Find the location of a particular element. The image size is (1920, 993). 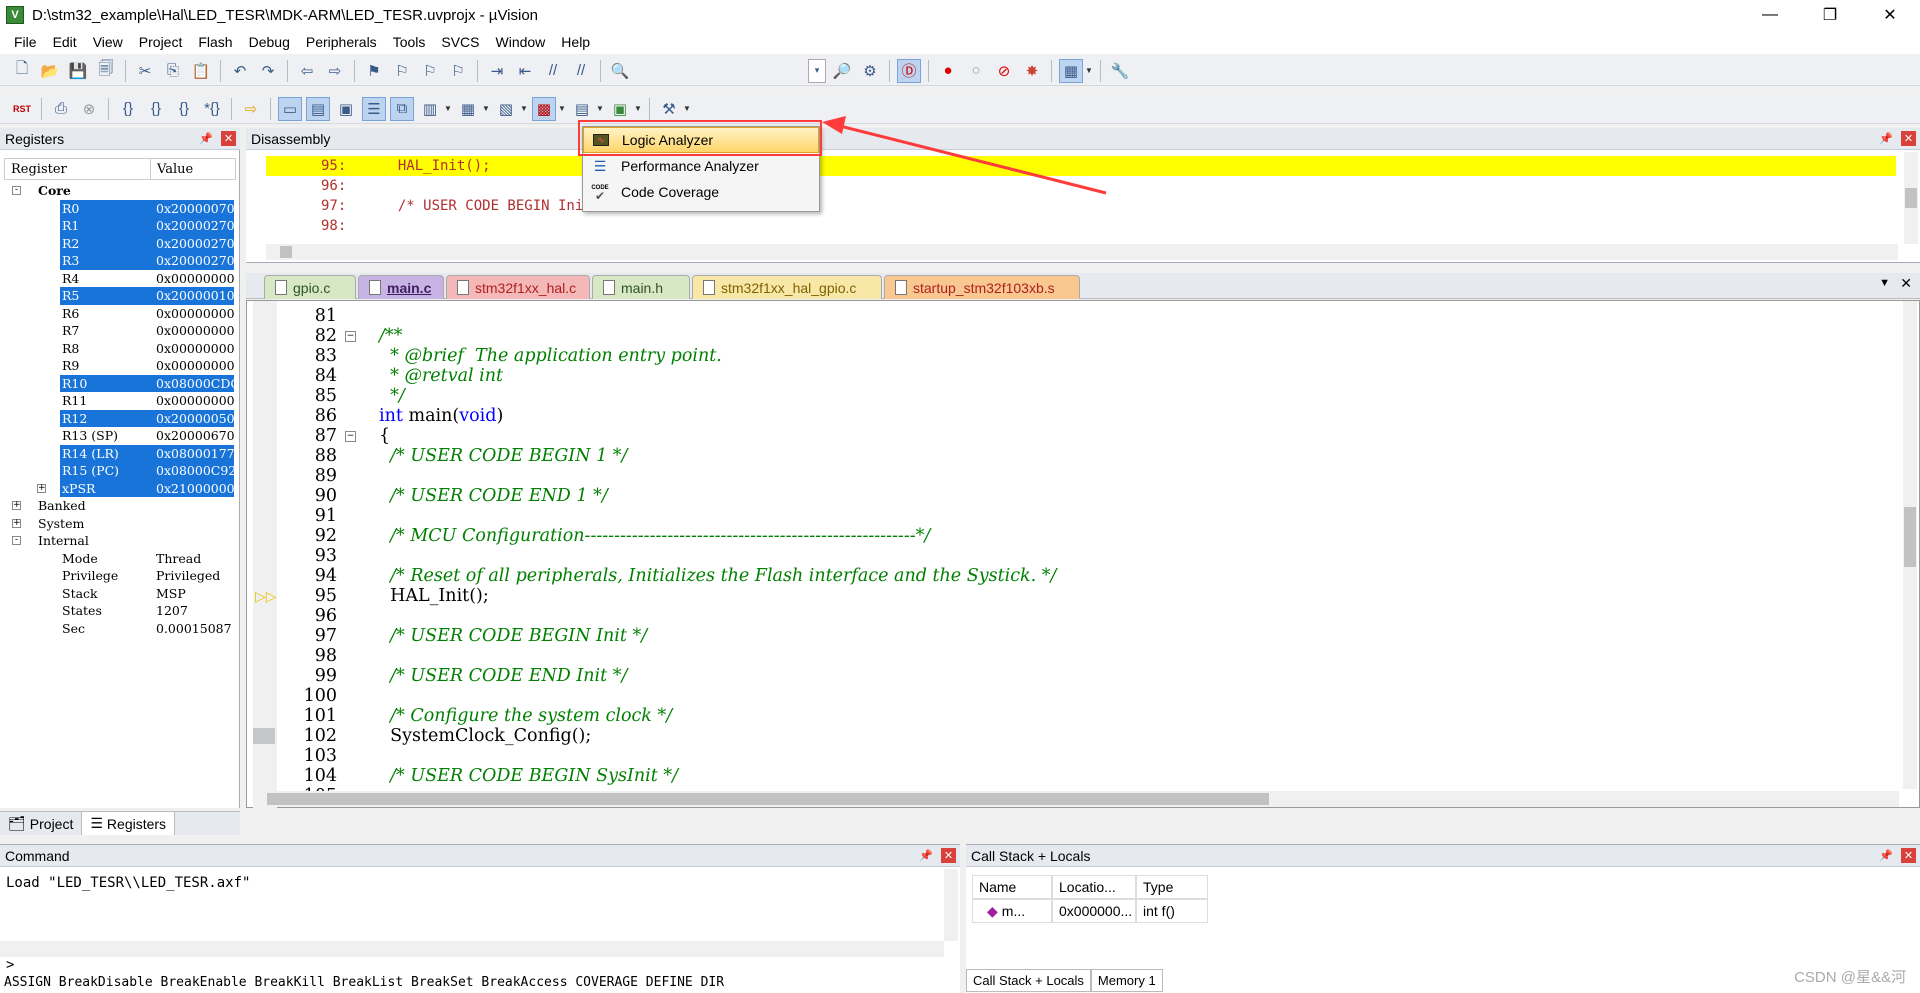

register-row: ModeThread is located at coordinates (120, 559).